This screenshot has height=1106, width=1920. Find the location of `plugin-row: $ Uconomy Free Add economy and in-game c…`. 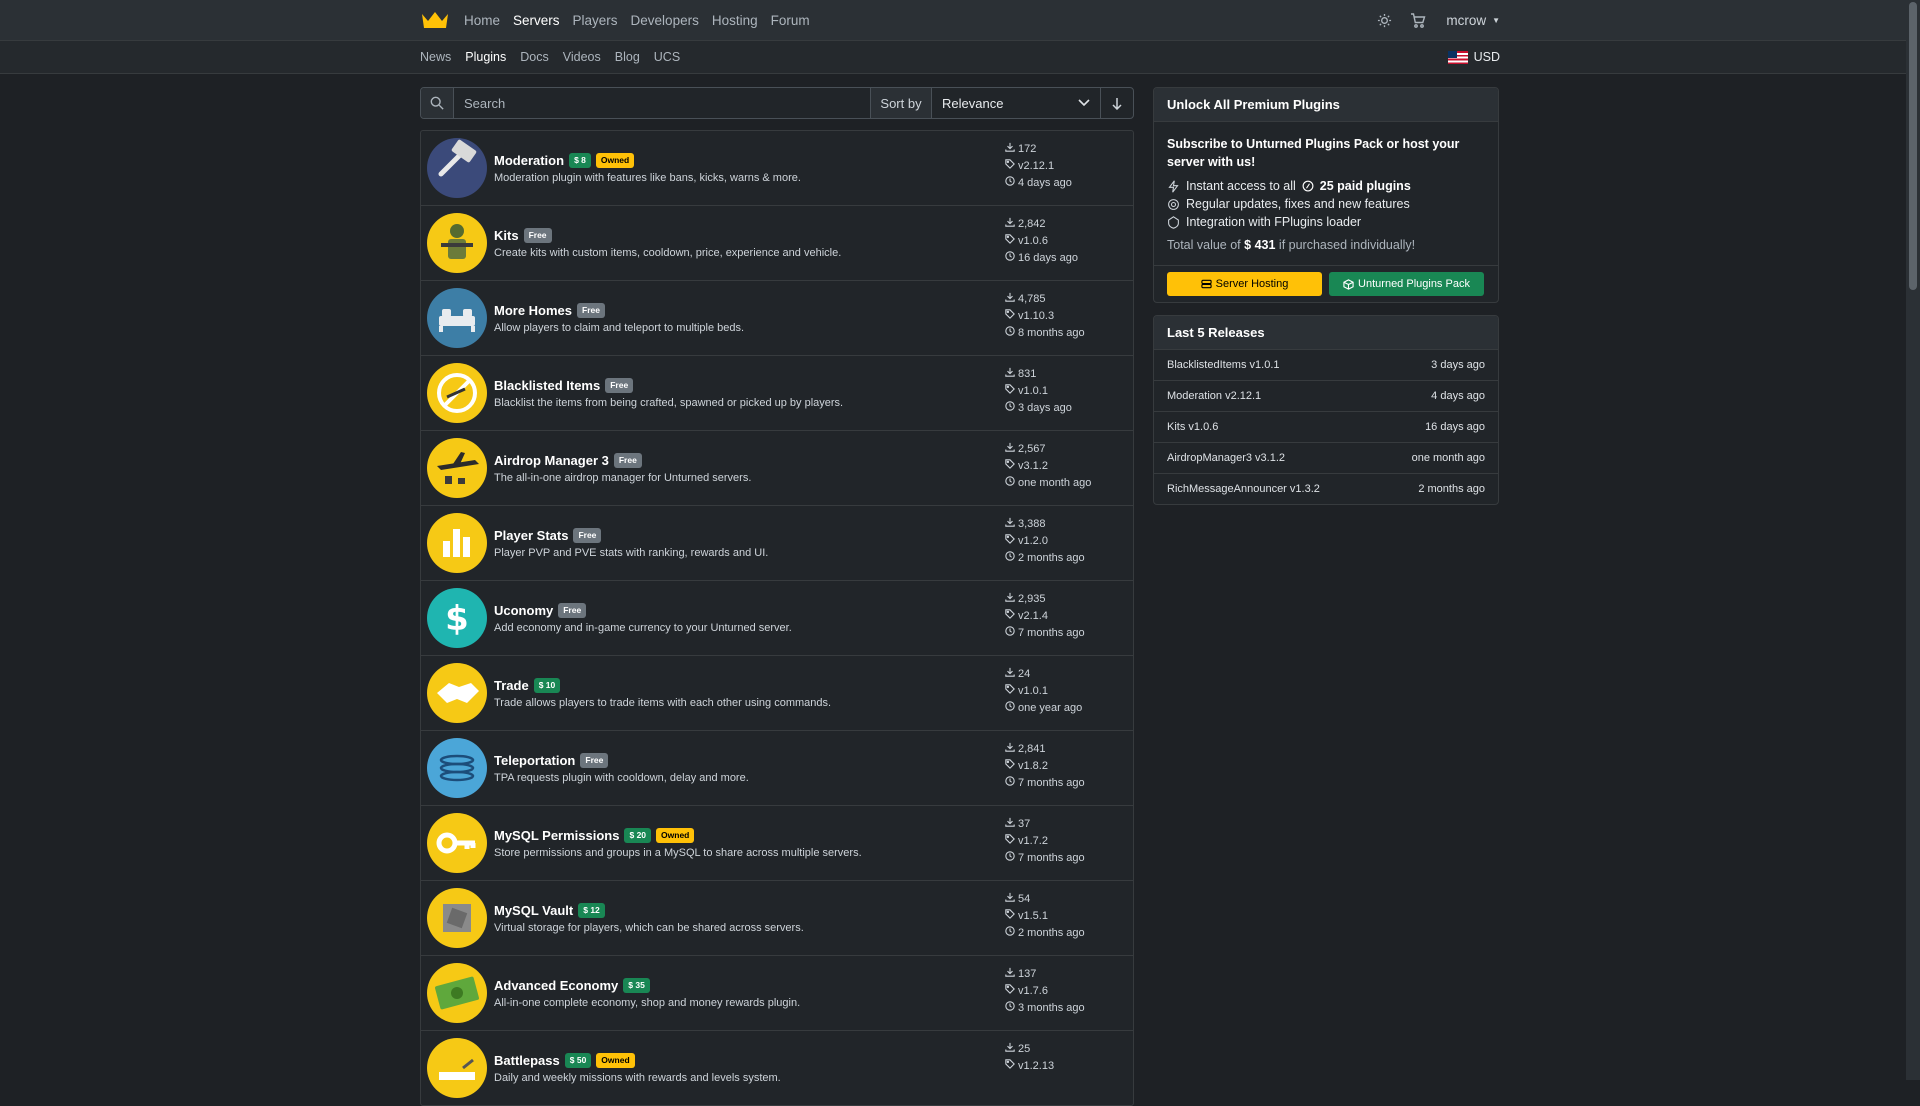

plugin-row: $ Uconomy Free Add economy and in-game c… is located at coordinates (777, 618).